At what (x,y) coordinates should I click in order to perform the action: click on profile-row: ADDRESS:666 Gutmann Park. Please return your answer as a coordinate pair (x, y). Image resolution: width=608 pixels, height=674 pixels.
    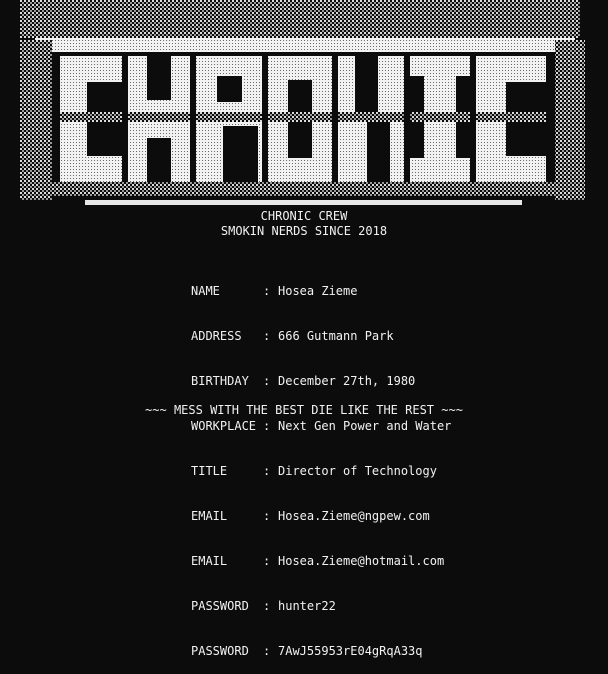
    Looking at the image, I should click on (321, 336).